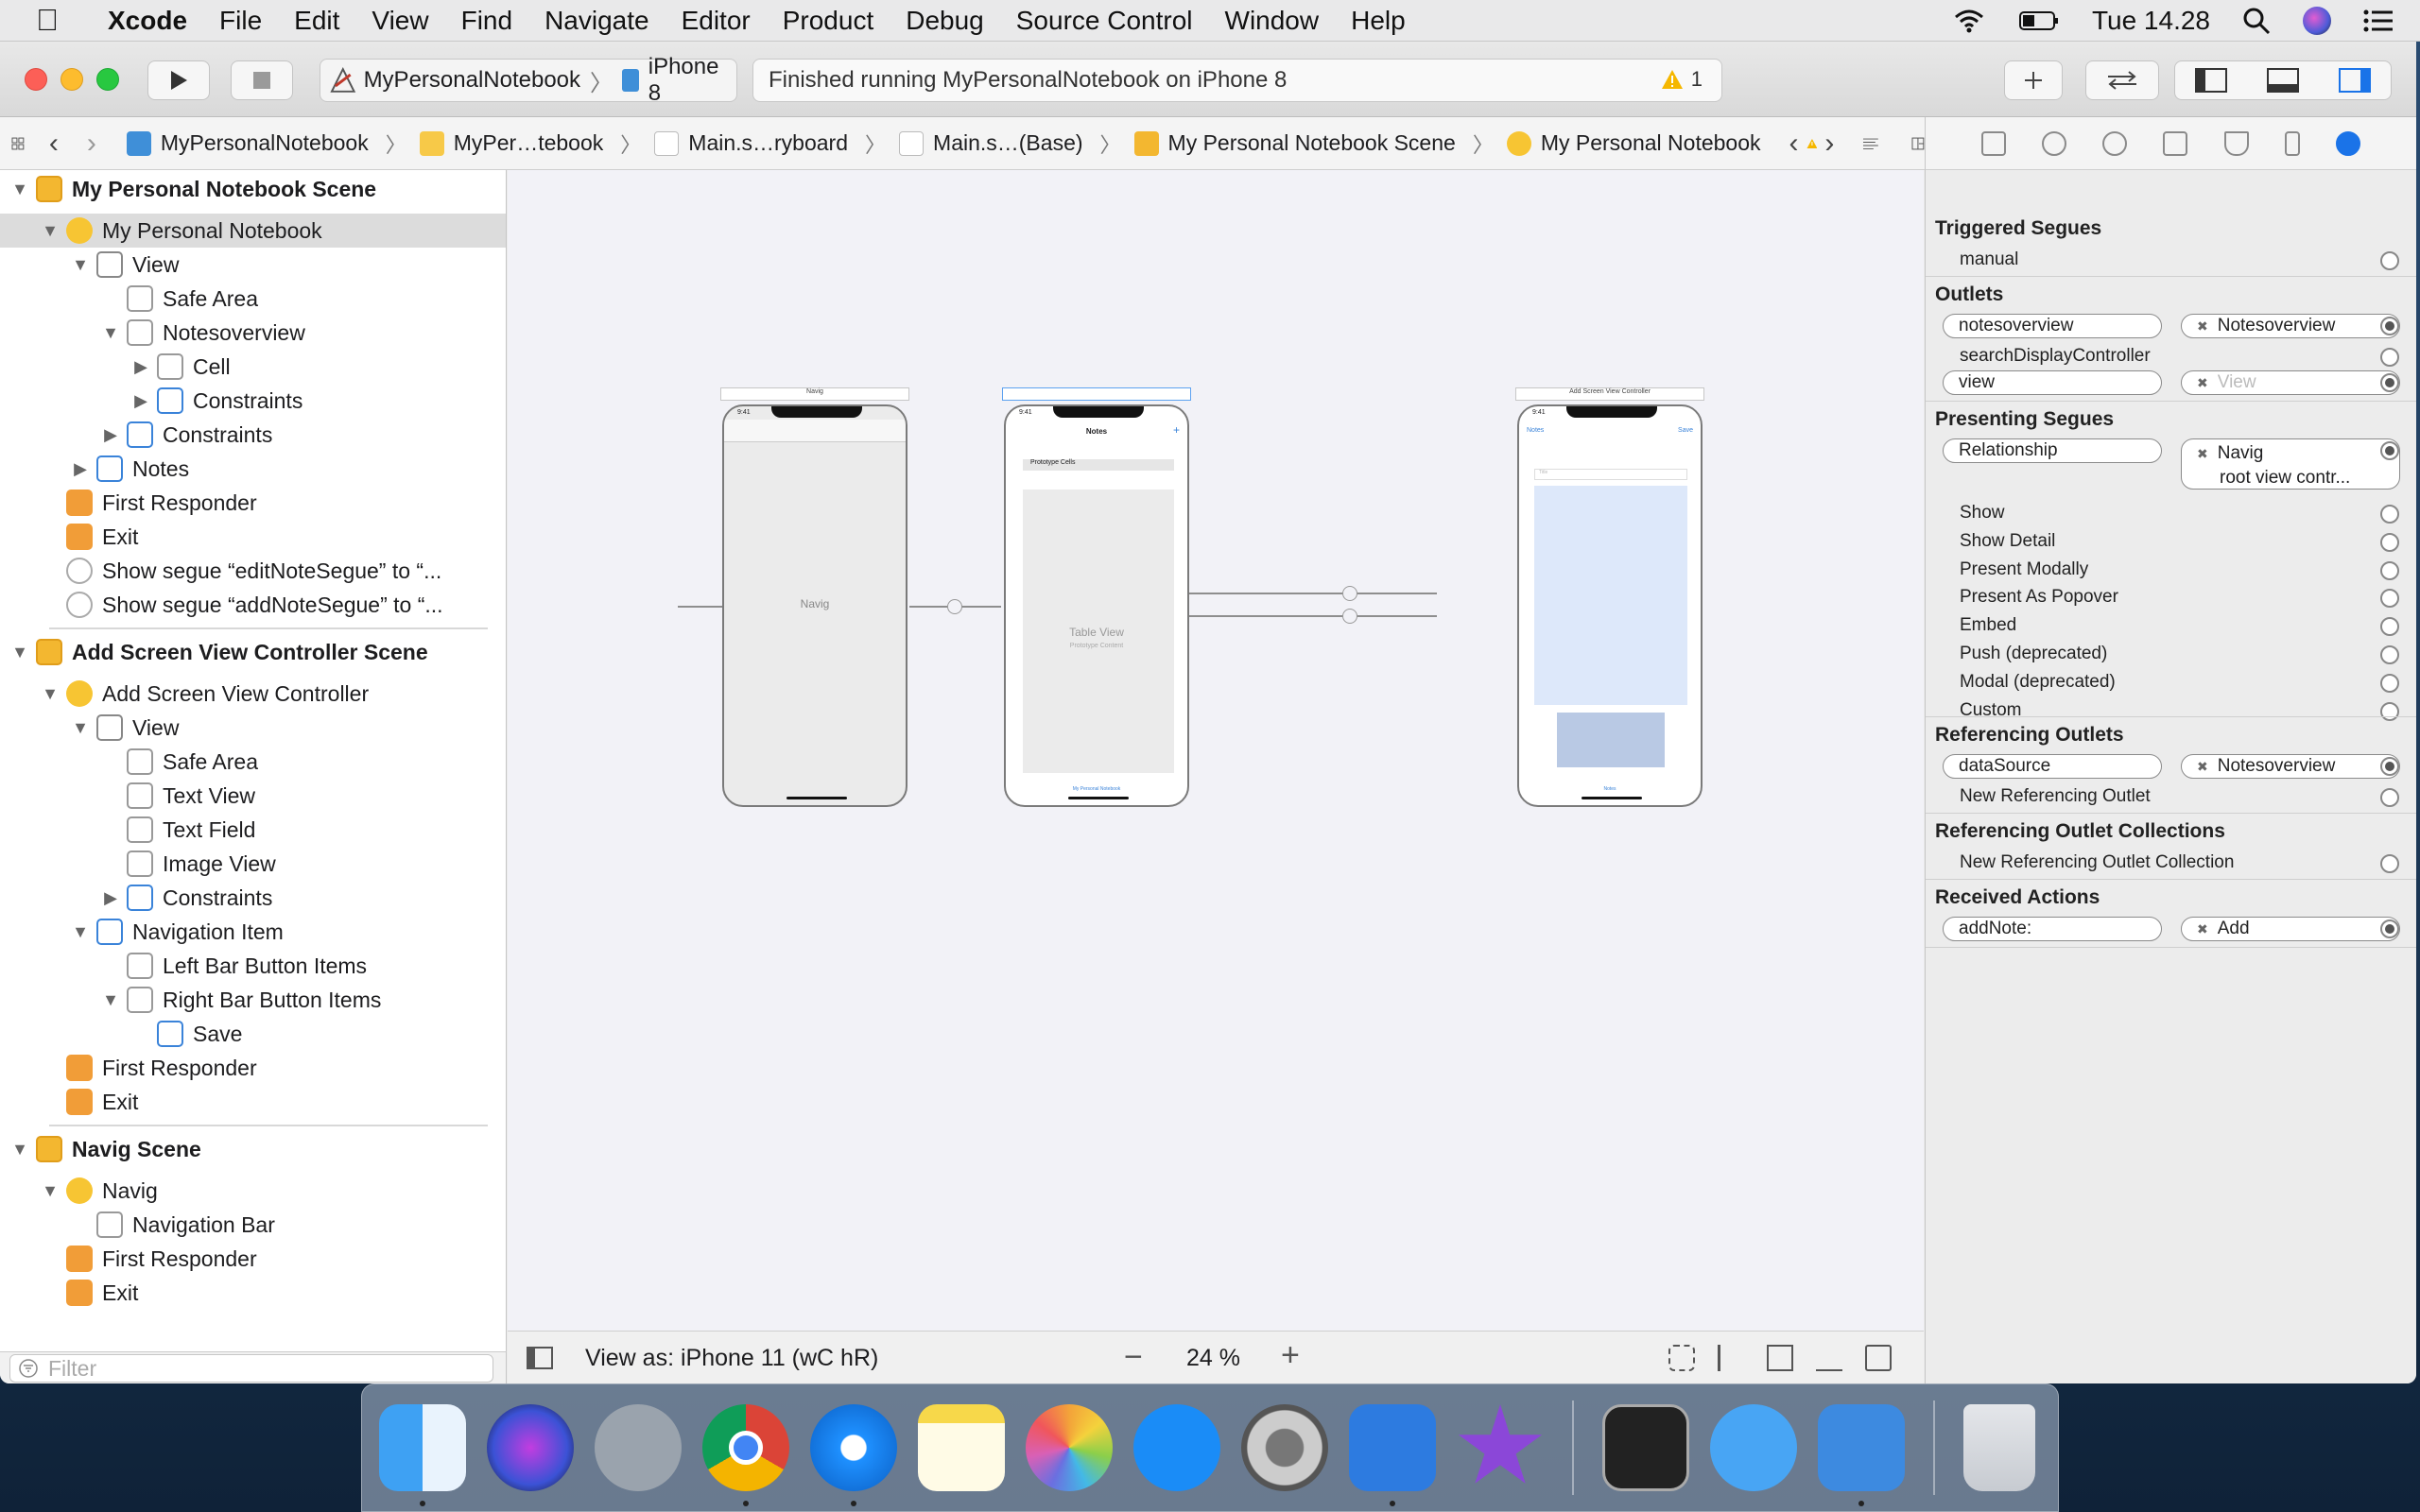 This screenshot has width=2420, height=1512. Describe the element at coordinates (91, 144) in the screenshot. I see `forward-chevron-icon: ›` at that location.